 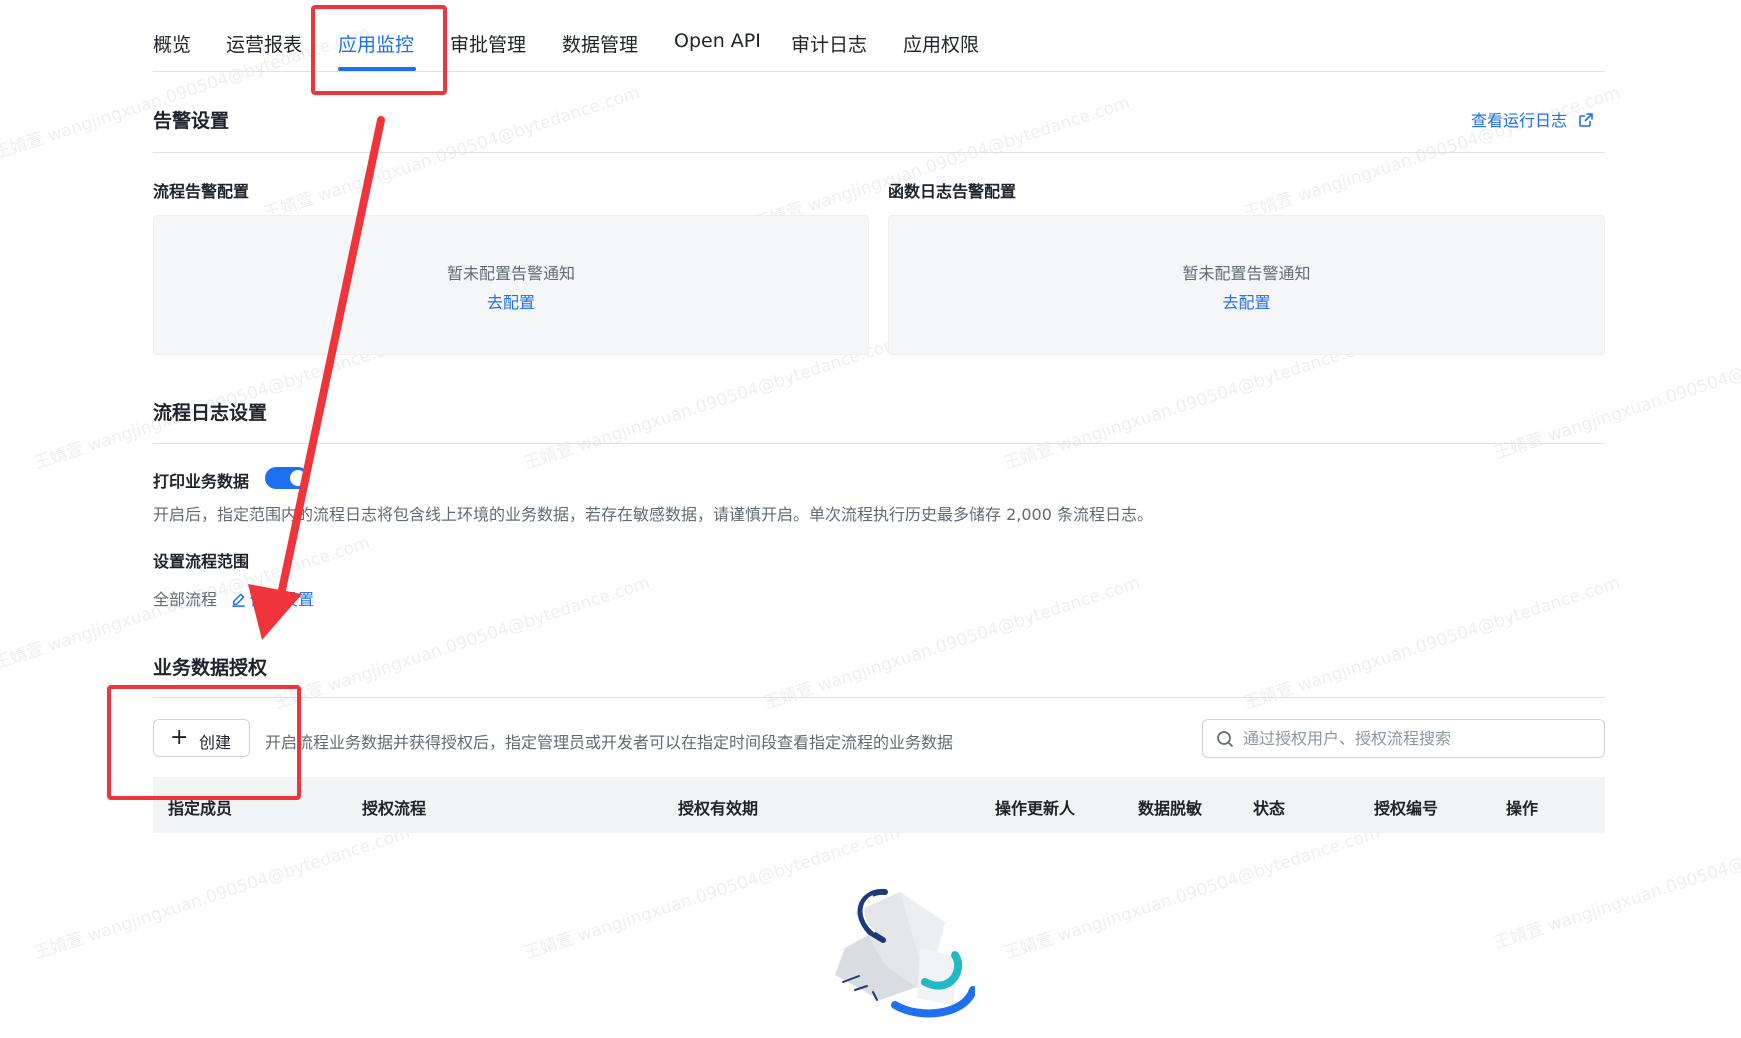 What do you see at coordinates (376, 43) in the screenshot?
I see `tab-app-monitoring: 应用监控` at bounding box center [376, 43].